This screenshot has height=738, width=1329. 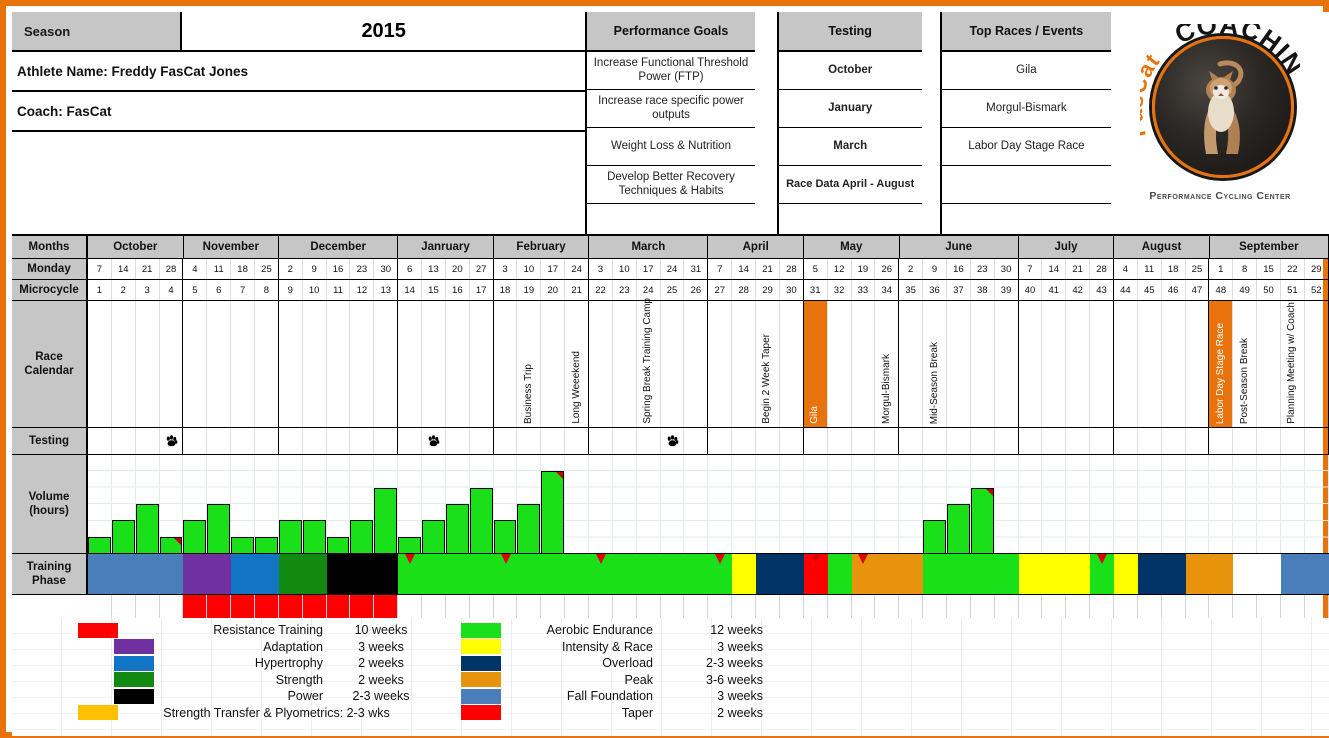 I want to click on top-race-item: Morgul-Bismark, so click(x=1026, y=109).